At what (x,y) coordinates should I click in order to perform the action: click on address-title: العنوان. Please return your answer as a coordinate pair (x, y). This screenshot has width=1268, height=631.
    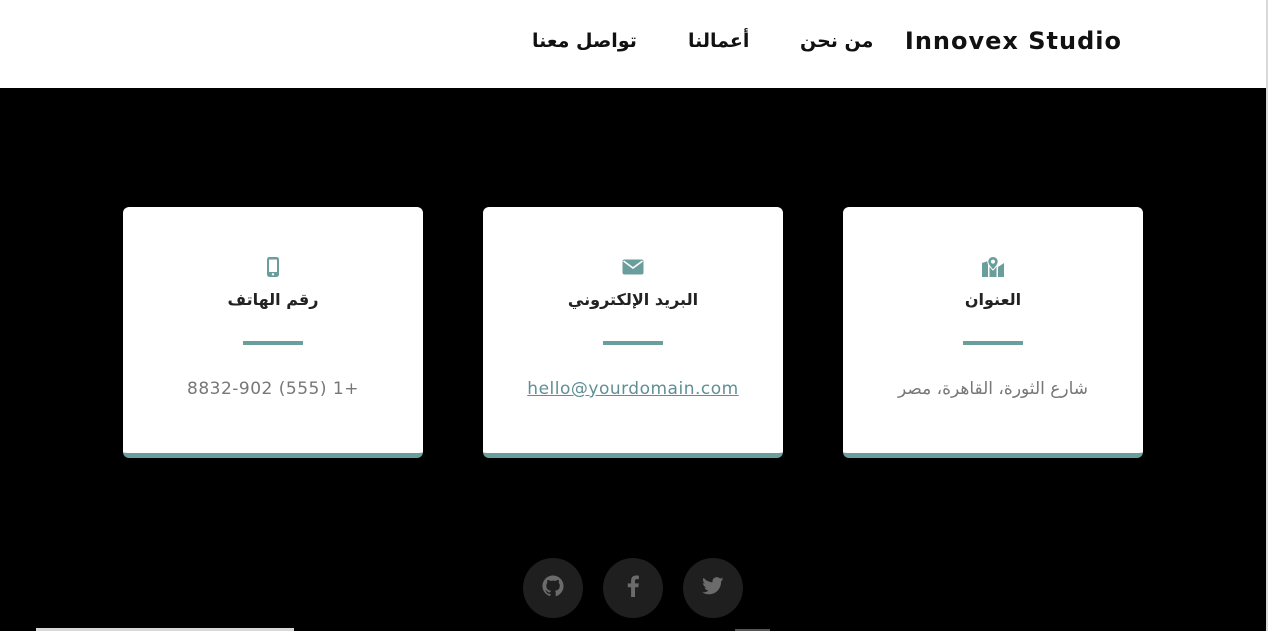
    Looking at the image, I should click on (993, 299).